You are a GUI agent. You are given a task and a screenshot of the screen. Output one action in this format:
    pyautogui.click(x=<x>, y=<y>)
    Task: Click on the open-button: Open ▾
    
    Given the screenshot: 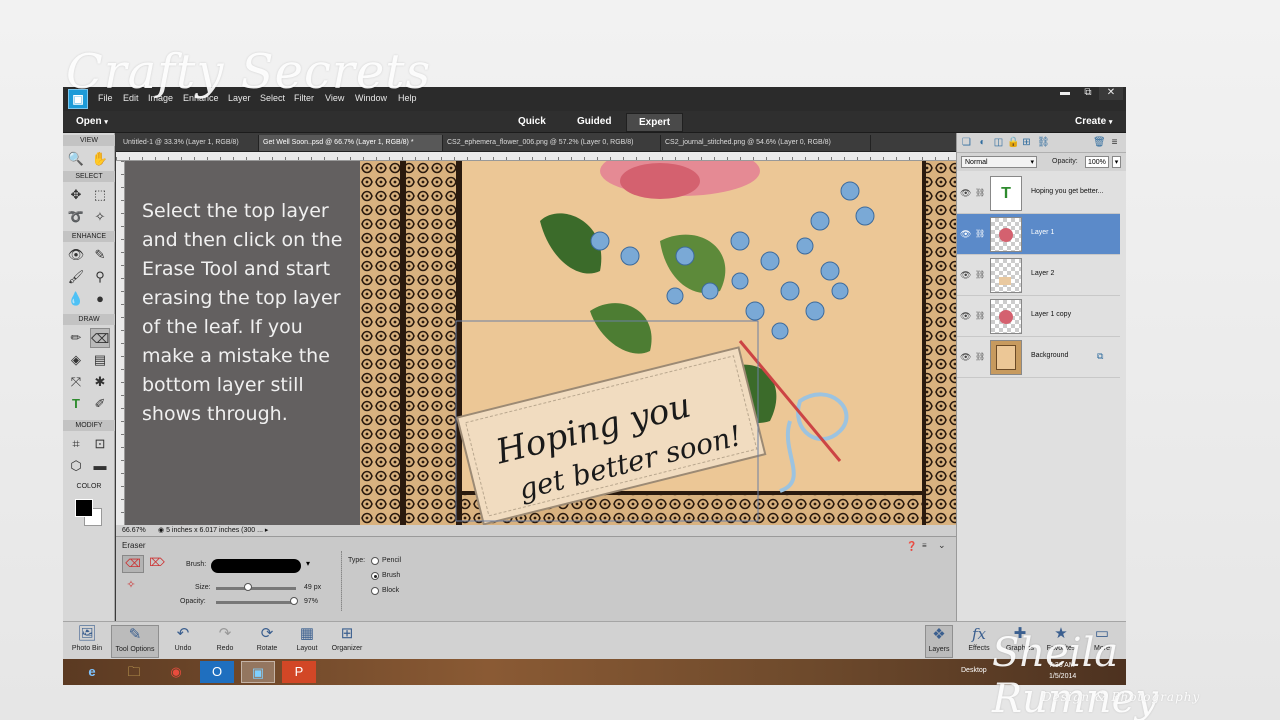 What is the action you would take?
    pyautogui.click(x=92, y=121)
    